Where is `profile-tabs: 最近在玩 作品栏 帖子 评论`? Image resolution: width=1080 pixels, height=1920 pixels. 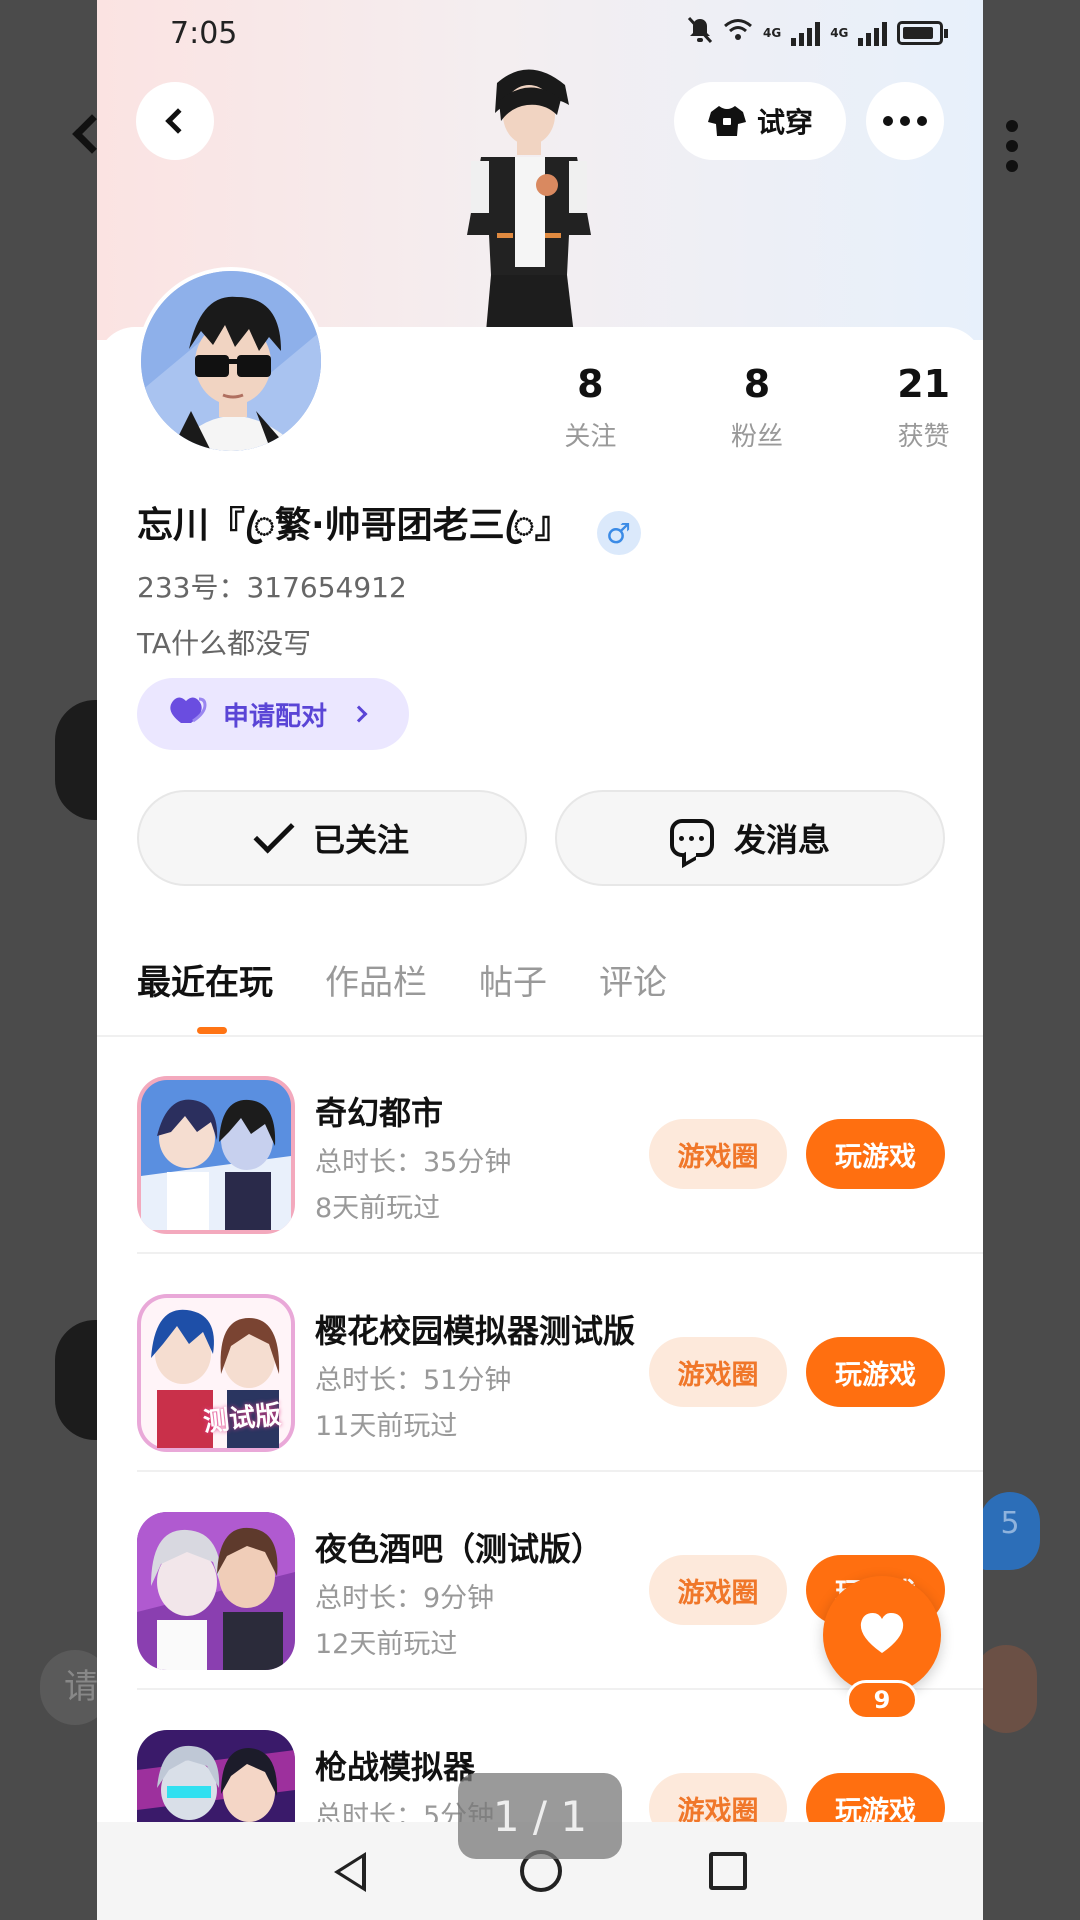 profile-tabs: 最近在玩 作品栏 帖子 评论 is located at coordinates (402, 979).